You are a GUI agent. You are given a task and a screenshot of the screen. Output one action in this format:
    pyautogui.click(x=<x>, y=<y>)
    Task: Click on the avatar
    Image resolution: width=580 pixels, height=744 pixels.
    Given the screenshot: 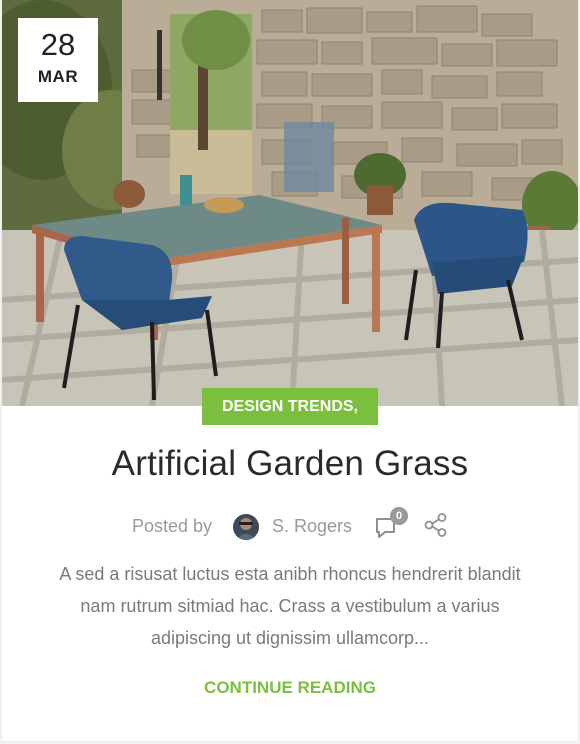 What is the action you would take?
    pyautogui.click(x=246, y=527)
    